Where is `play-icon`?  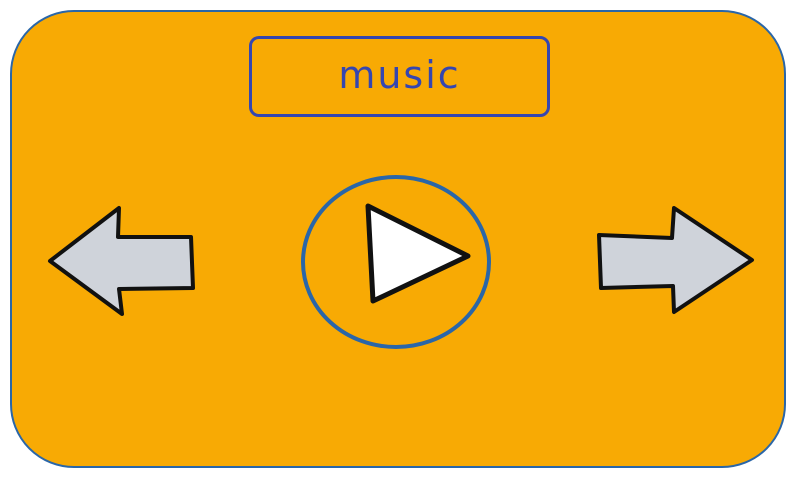 play-icon is located at coordinates (396, 262).